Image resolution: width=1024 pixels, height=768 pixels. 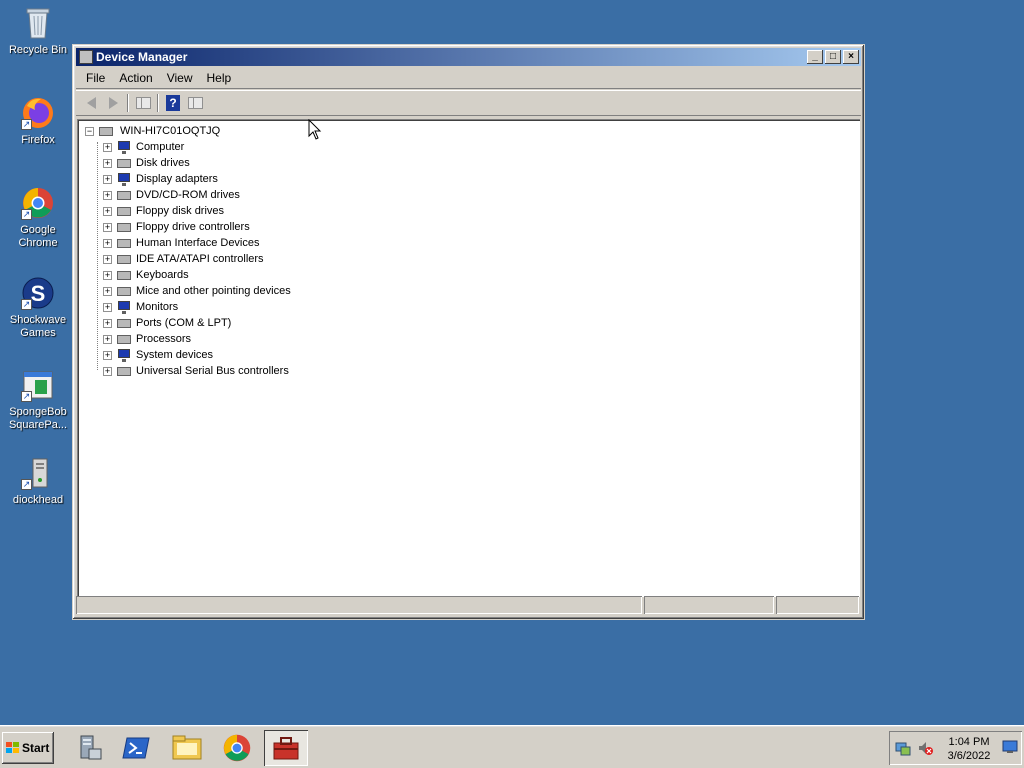 I want to click on file-explorer-icon, so click(x=187, y=747).